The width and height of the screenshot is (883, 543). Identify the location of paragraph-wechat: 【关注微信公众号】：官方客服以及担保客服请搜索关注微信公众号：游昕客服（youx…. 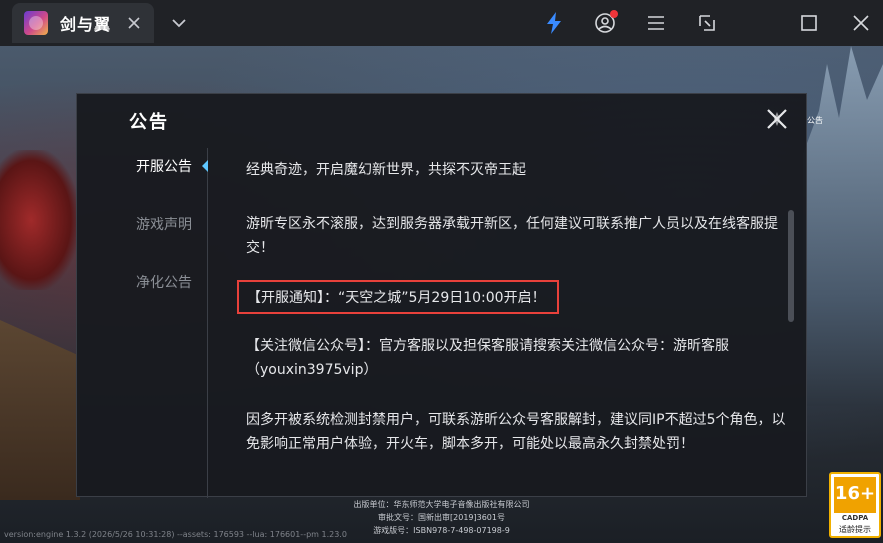
(487, 358).